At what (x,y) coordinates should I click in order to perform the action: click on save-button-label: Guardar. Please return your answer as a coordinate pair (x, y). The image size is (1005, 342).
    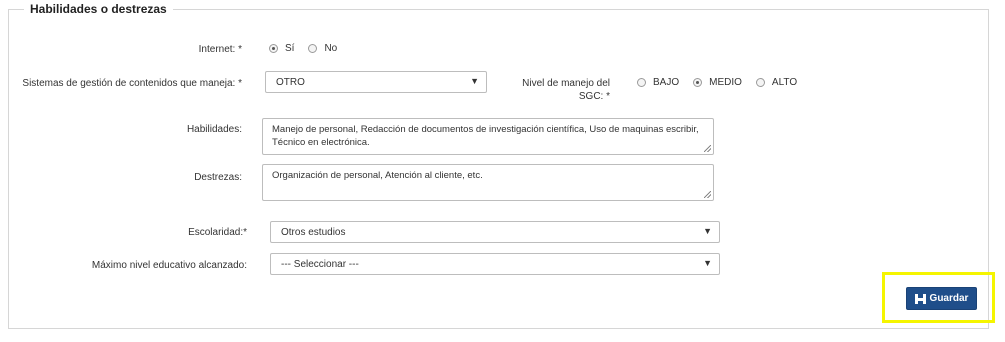
    Looking at the image, I should click on (949, 298).